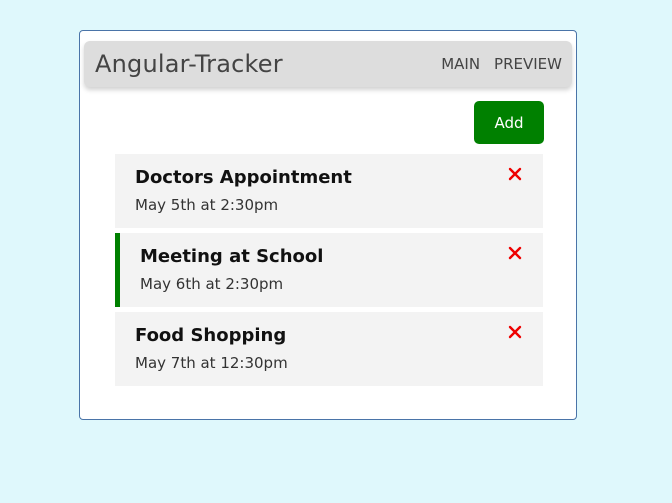 The width and height of the screenshot is (672, 503). I want to click on task-title: Doctors Appointment, so click(243, 177).